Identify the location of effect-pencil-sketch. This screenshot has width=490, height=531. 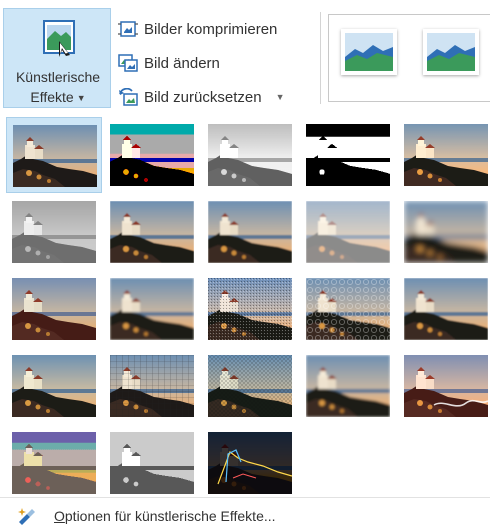
(348, 155).